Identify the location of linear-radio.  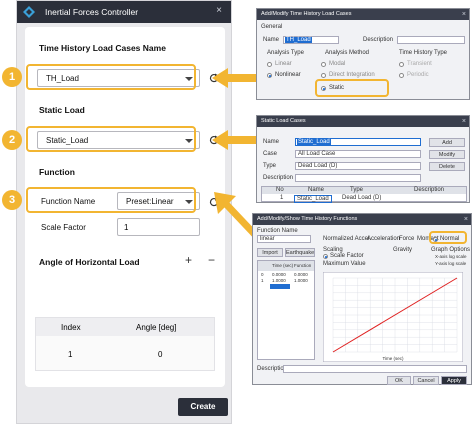
(269, 64).